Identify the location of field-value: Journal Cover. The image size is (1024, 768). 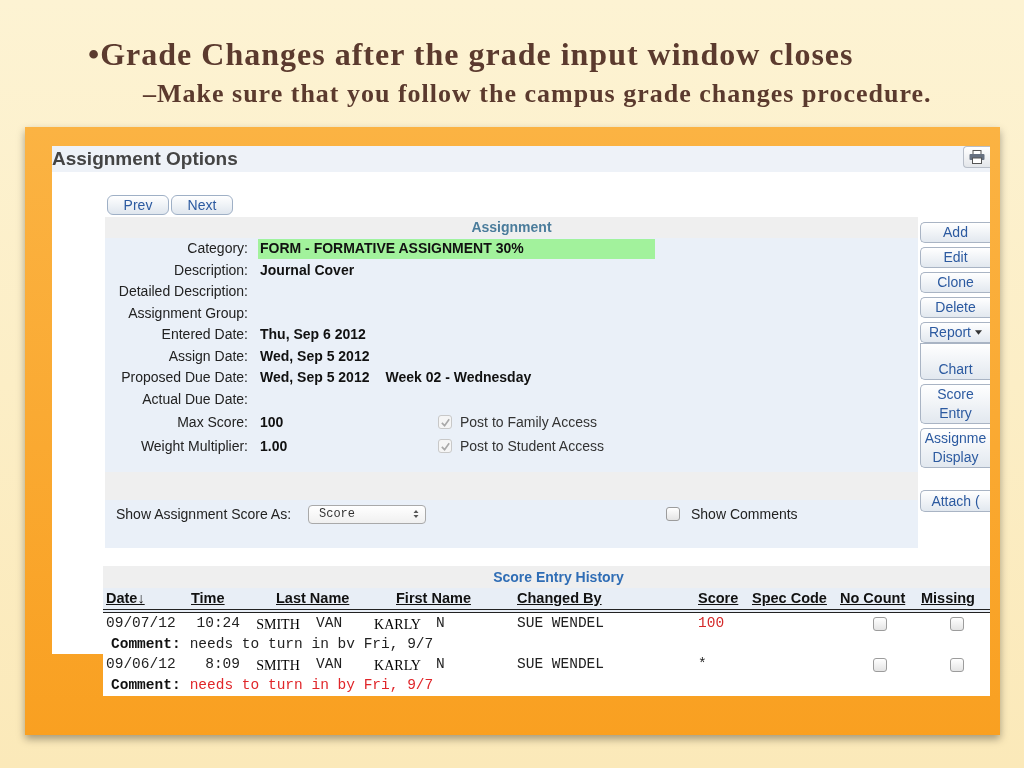
(307, 270).